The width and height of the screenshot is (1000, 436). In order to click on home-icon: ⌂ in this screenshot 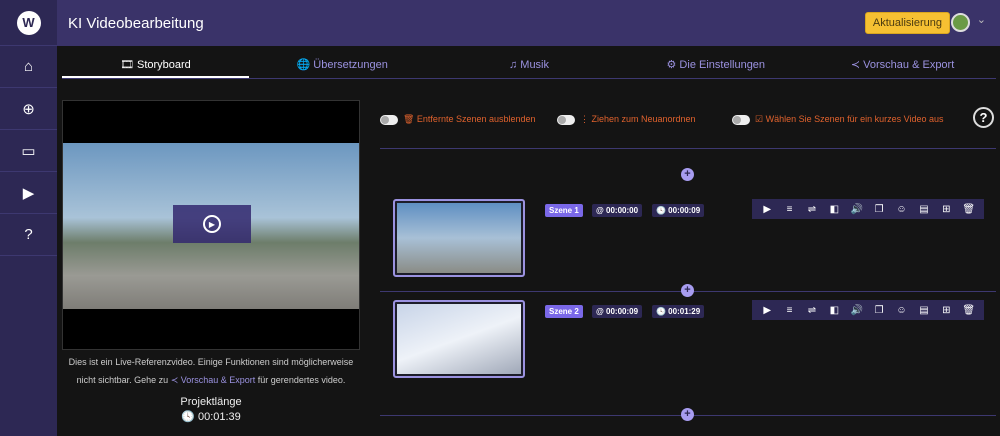, I will do `click(28, 67)`.